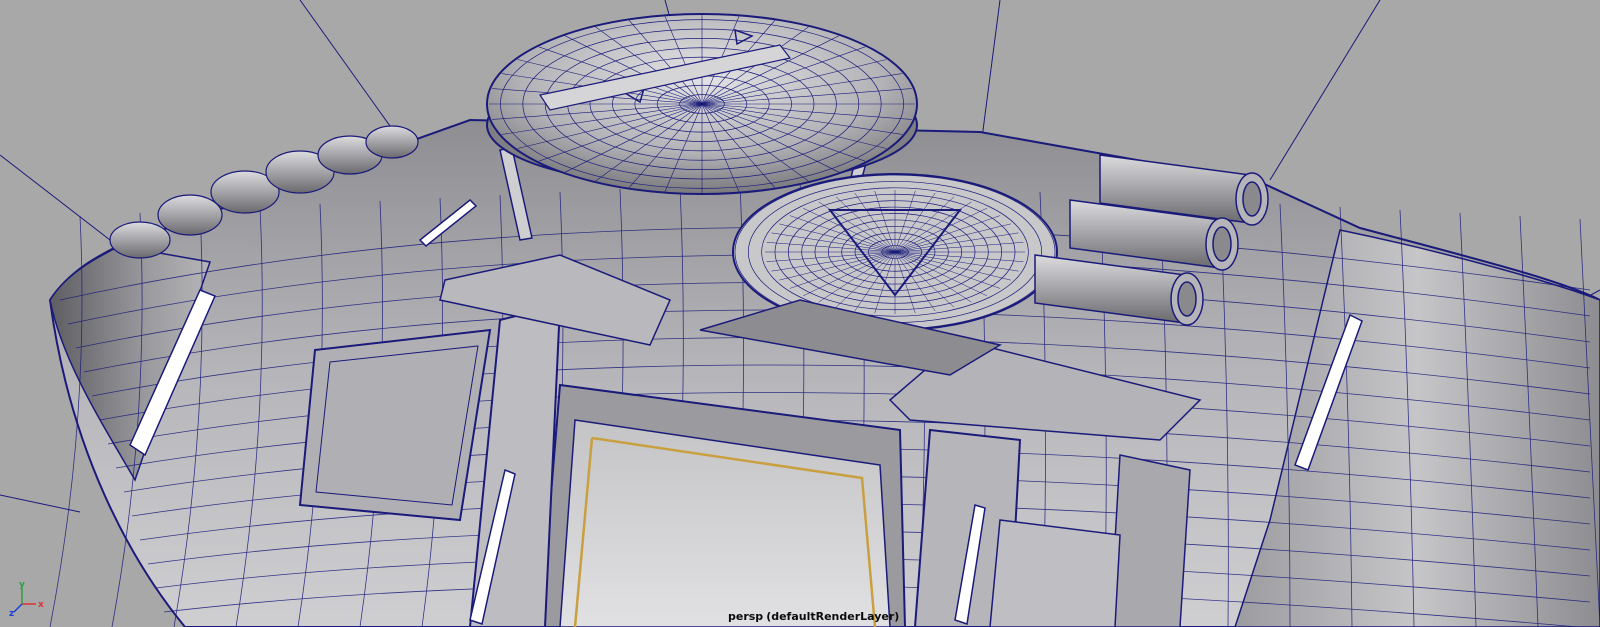  Describe the element at coordinates (41, 605) in the screenshot. I see `axis-x-label: x` at that location.